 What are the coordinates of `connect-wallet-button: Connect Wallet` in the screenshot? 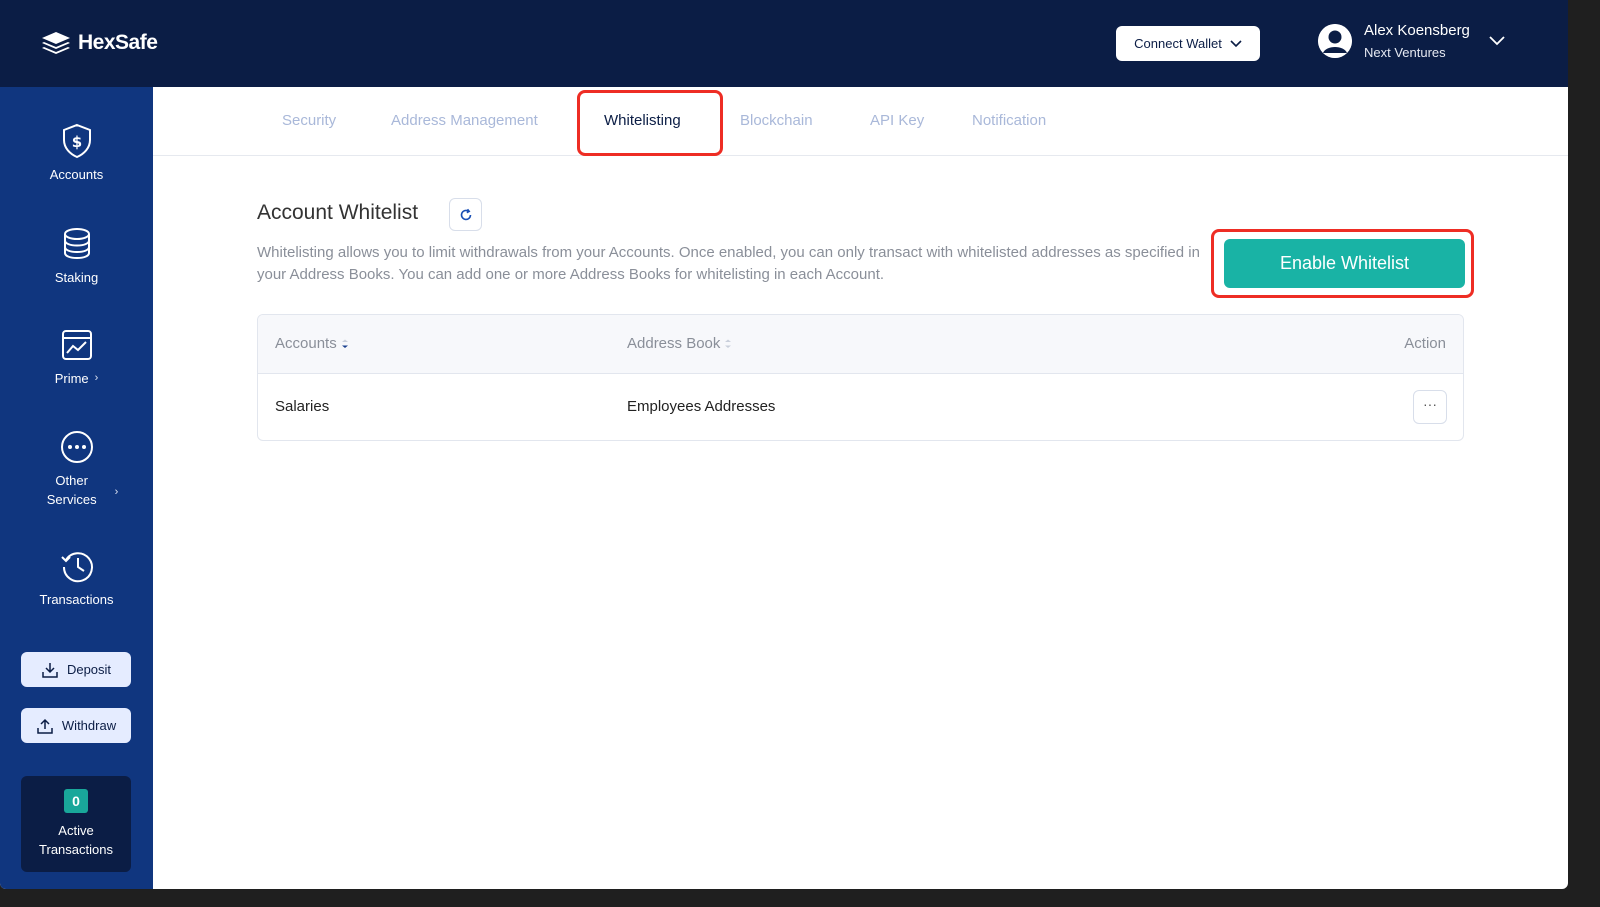 It's located at (1188, 43).